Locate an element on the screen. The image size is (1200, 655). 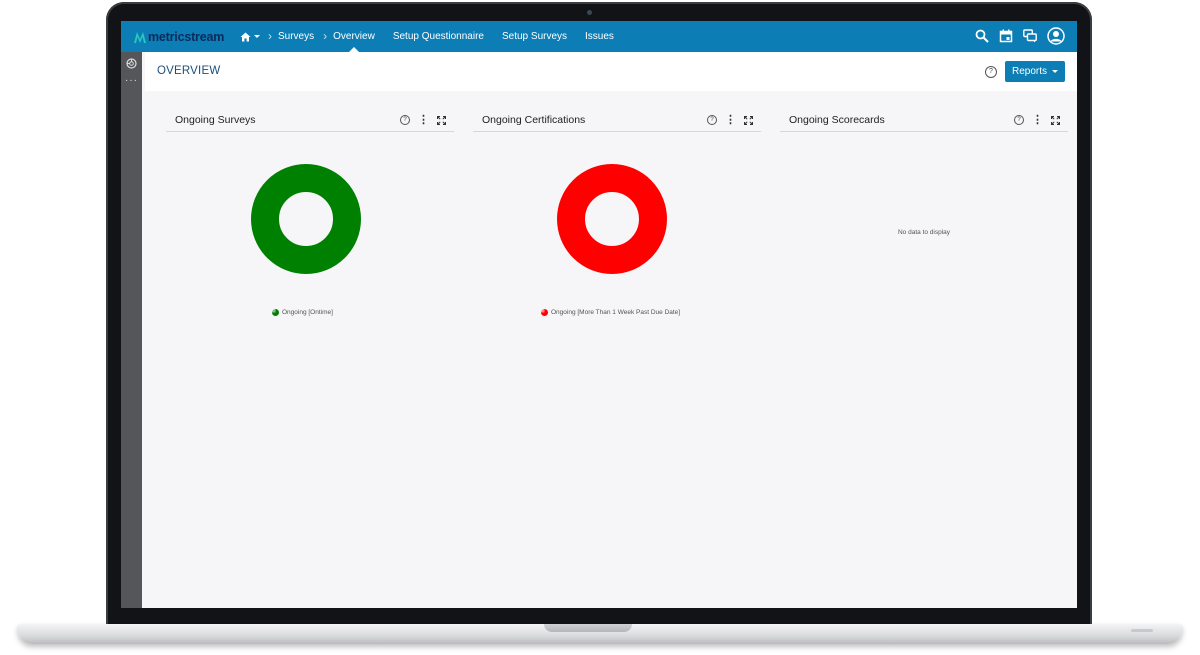
nav-item-setup-surveys: Setup Surveys is located at coordinates (534, 36).